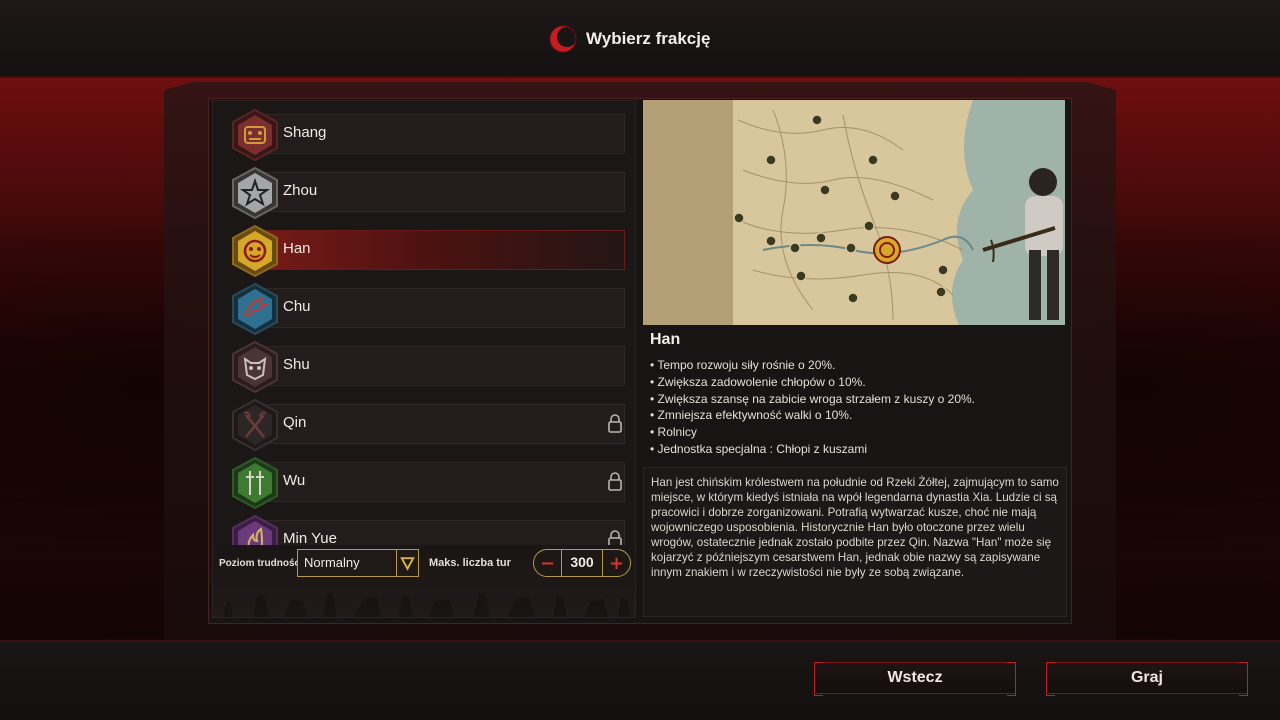  I want to click on star-emblem-icon, so click(255, 193).